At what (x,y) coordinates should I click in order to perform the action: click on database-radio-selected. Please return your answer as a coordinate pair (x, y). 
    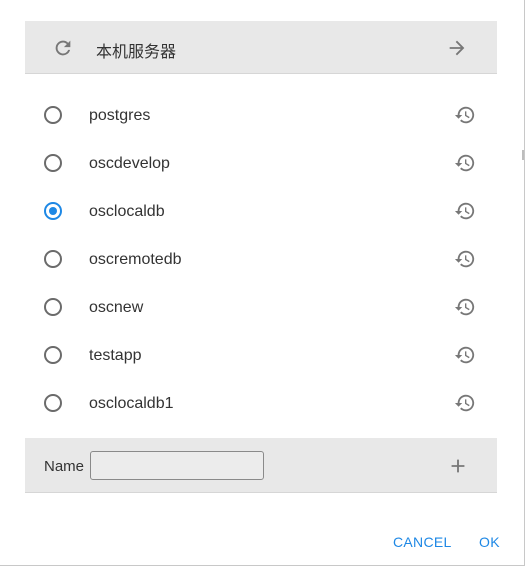
    Looking at the image, I should click on (53, 211).